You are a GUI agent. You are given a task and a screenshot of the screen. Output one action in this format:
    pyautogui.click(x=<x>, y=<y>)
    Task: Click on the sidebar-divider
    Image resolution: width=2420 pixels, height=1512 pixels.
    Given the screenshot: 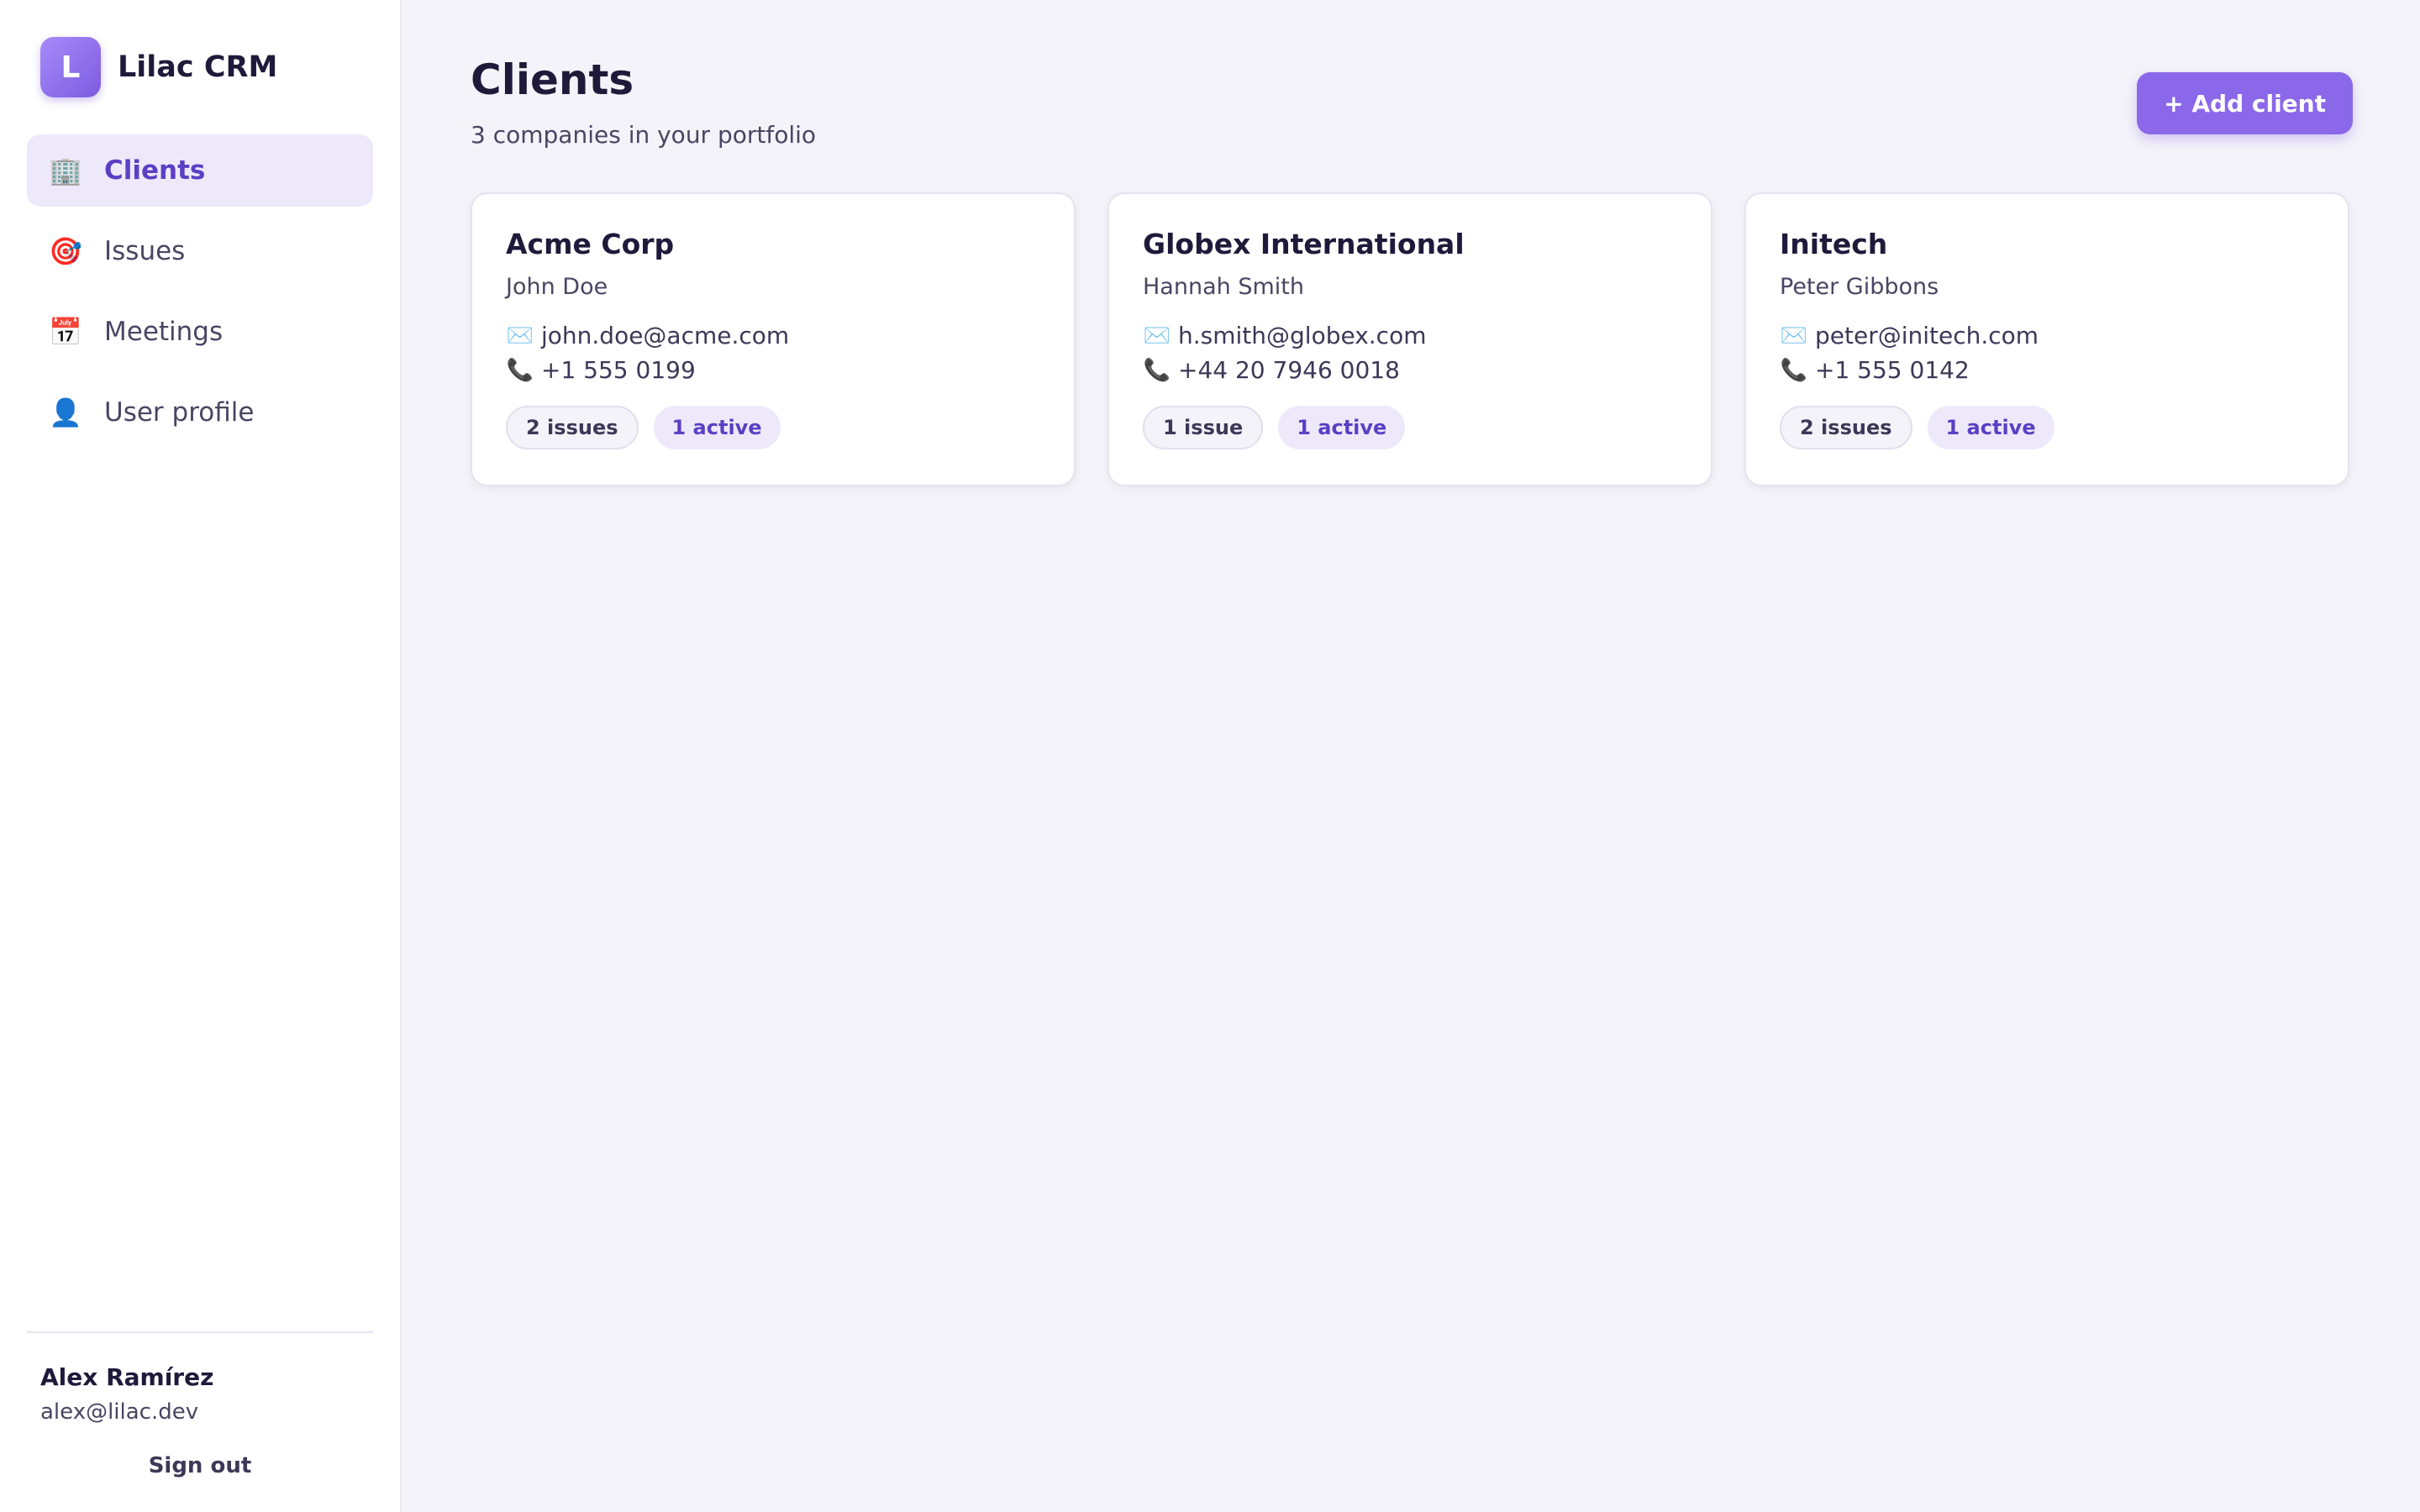 What is the action you would take?
    pyautogui.click(x=200, y=1332)
    